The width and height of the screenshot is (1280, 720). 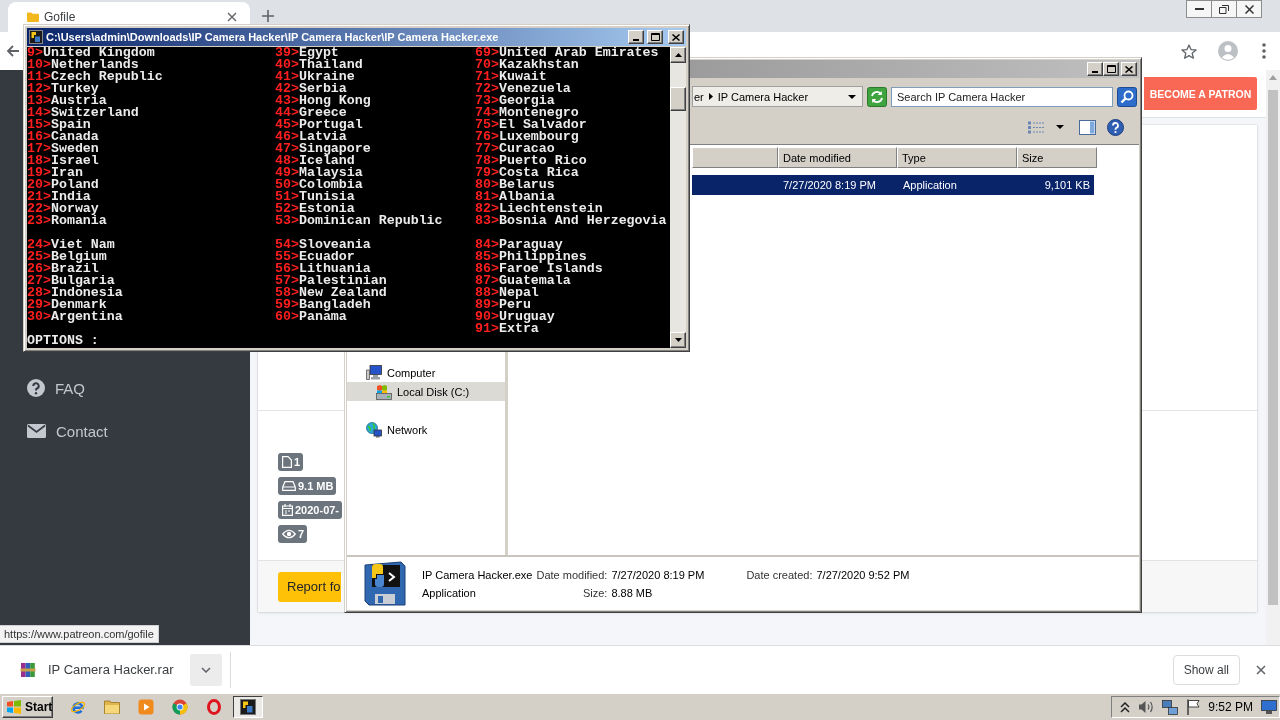 I want to click on menu-option: 87>Guatemala, so click(x=572, y=281).